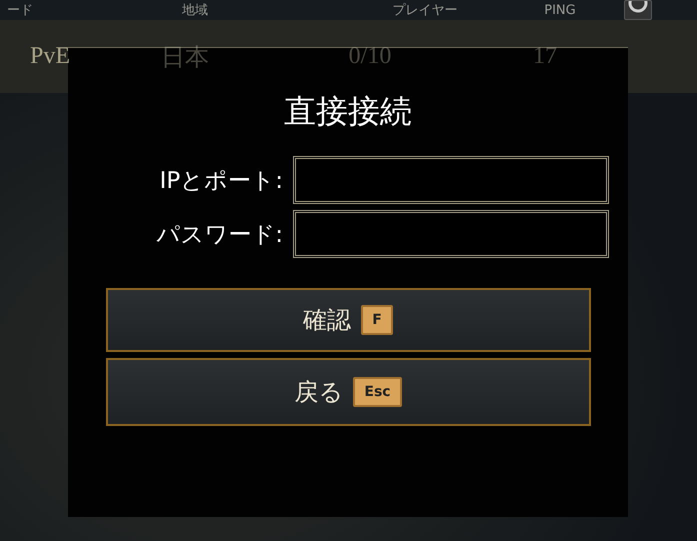 The image size is (697, 541). I want to click on dialog-button: 確認 F, so click(348, 320).